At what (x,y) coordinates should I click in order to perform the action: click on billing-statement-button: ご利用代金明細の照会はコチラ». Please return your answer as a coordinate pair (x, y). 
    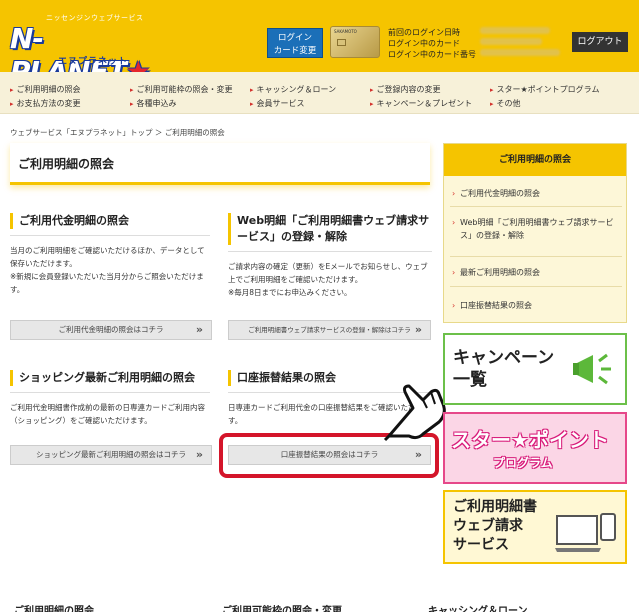
    Looking at the image, I should click on (111, 330).